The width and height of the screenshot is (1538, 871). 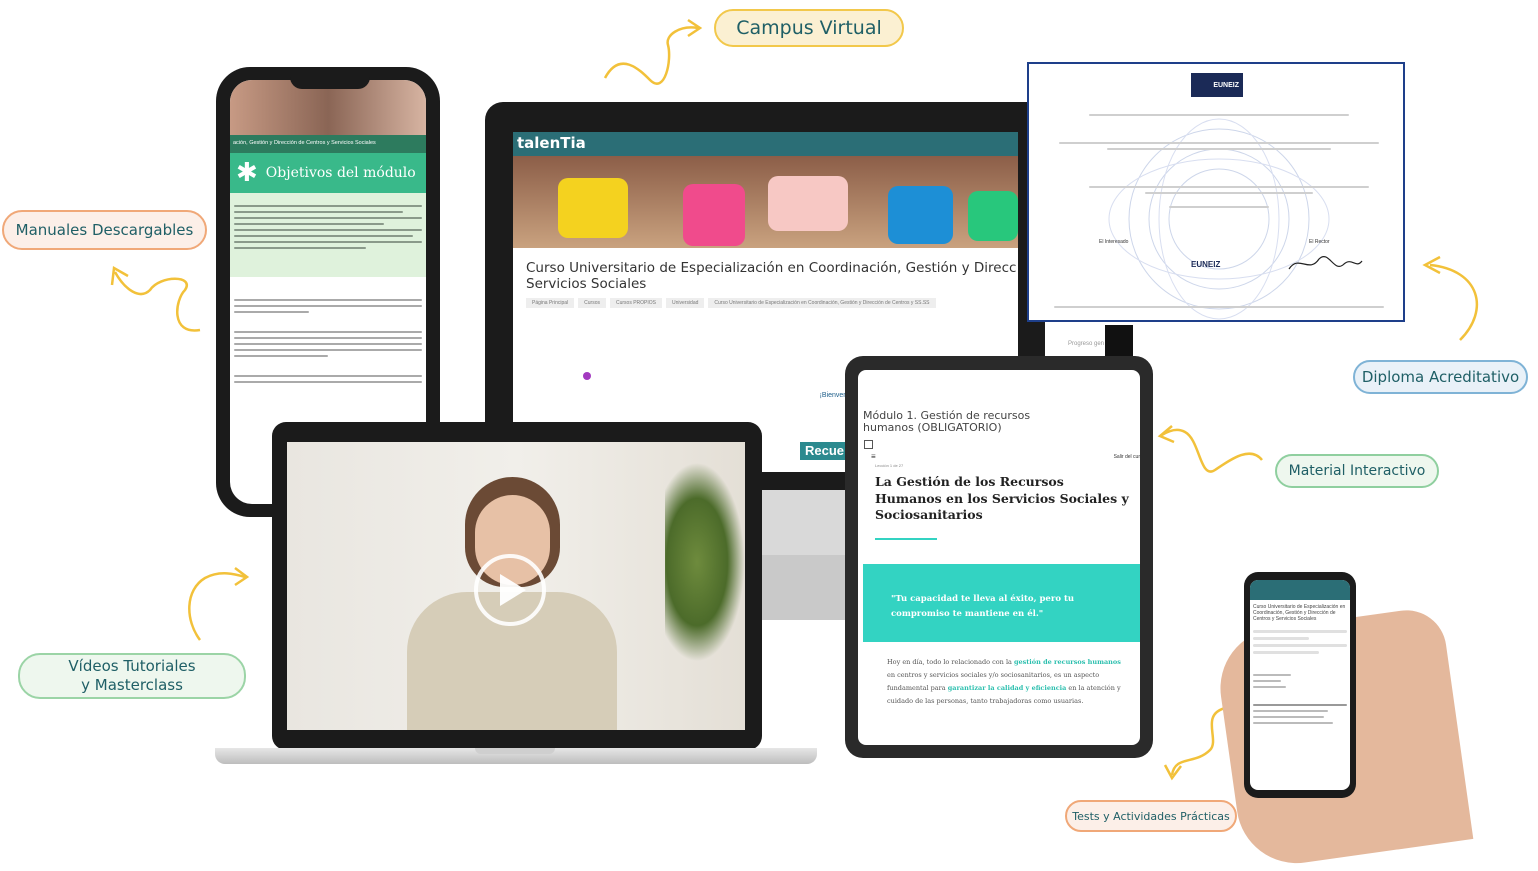 I want to click on material-label: Material Interactivo, so click(x=1357, y=471).